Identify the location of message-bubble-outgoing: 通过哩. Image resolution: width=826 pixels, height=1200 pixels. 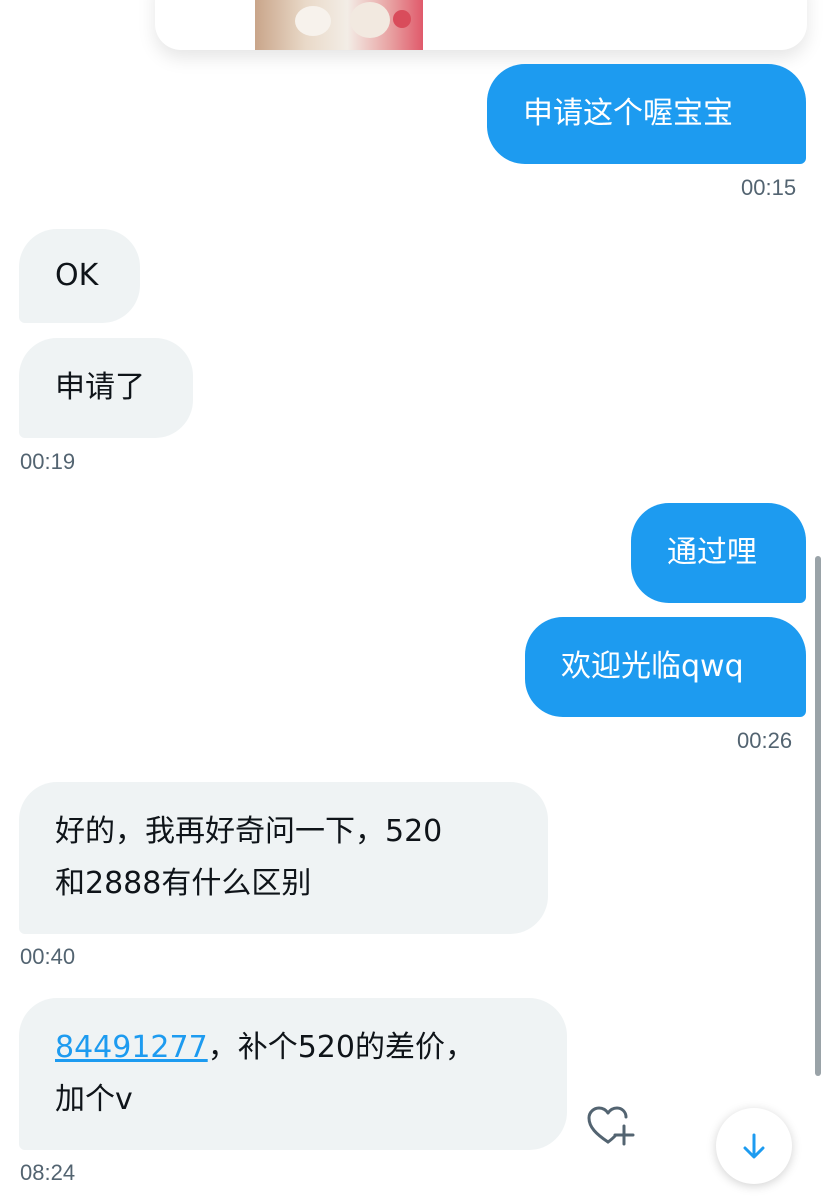
(718, 553).